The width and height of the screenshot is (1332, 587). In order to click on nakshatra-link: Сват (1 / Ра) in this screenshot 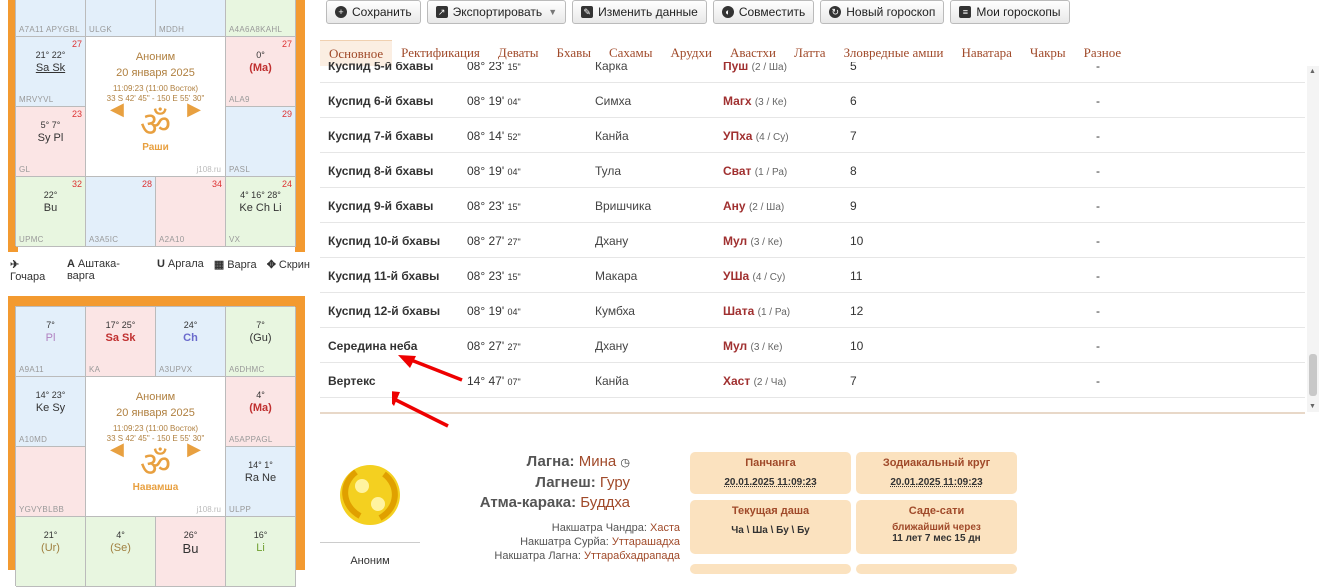, I will do `click(755, 171)`.